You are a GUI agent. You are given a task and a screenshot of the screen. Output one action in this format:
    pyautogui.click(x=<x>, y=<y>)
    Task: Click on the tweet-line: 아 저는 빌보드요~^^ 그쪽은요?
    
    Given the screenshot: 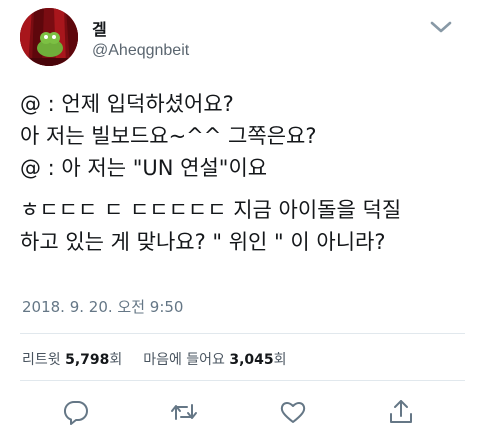 What is the action you would take?
    pyautogui.click(x=168, y=136)
    